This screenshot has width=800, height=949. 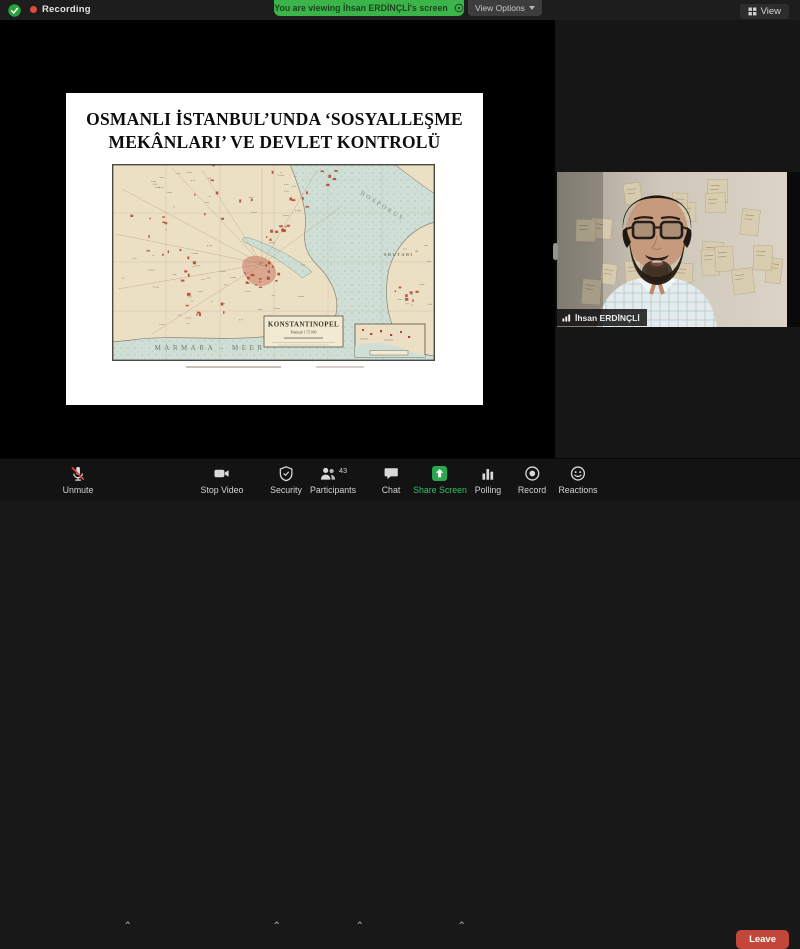 What do you see at coordinates (488, 473) in the screenshot?
I see `poll-chart-icon` at bounding box center [488, 473].